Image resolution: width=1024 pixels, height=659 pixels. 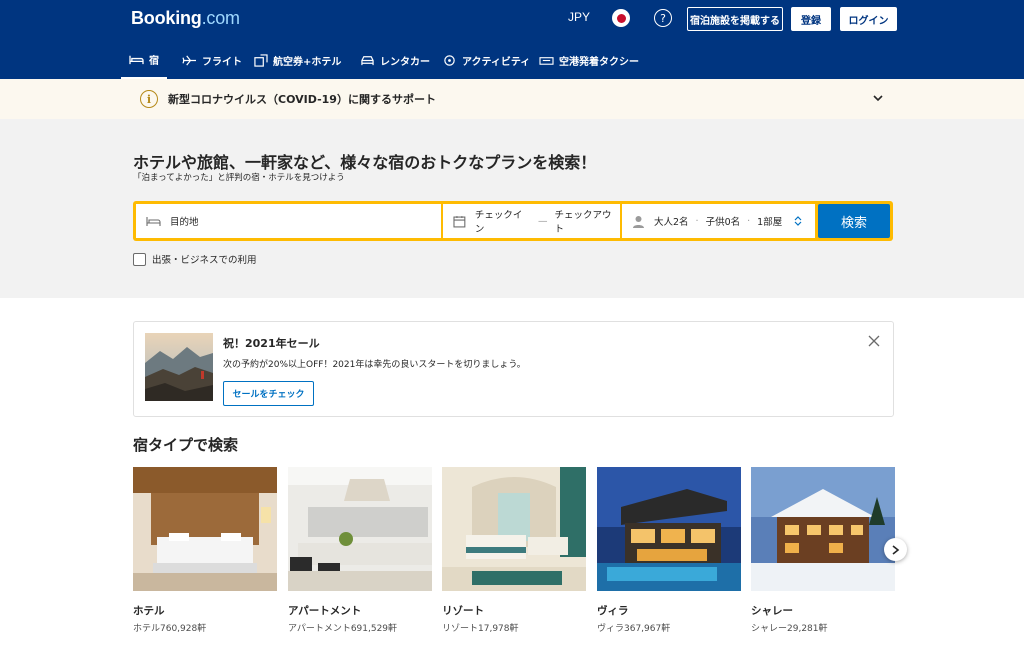 What do you see at coordinates (288, 221) in the screenshot?
I see `destination-field: 目的地` at bounding box center [288, 221].